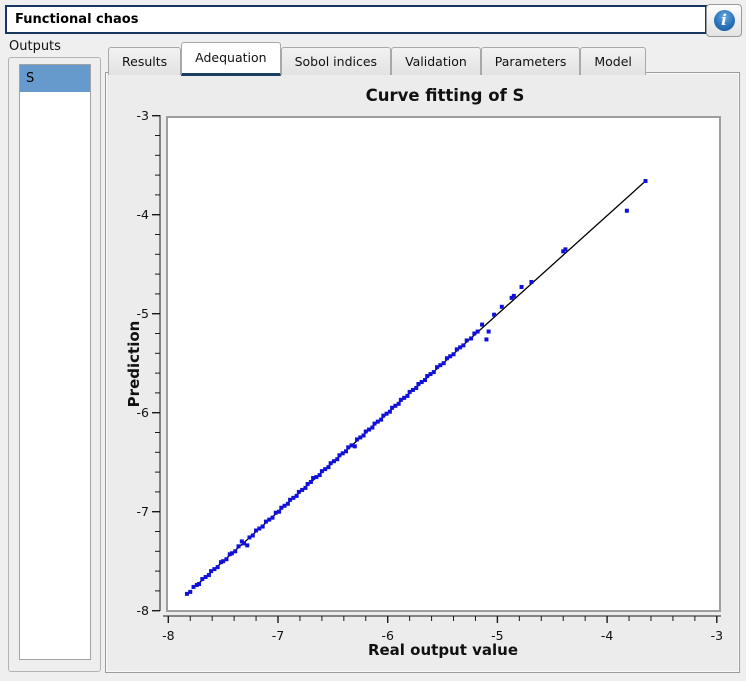  I want to click on x-tick-label: -6, so click(387, 635).